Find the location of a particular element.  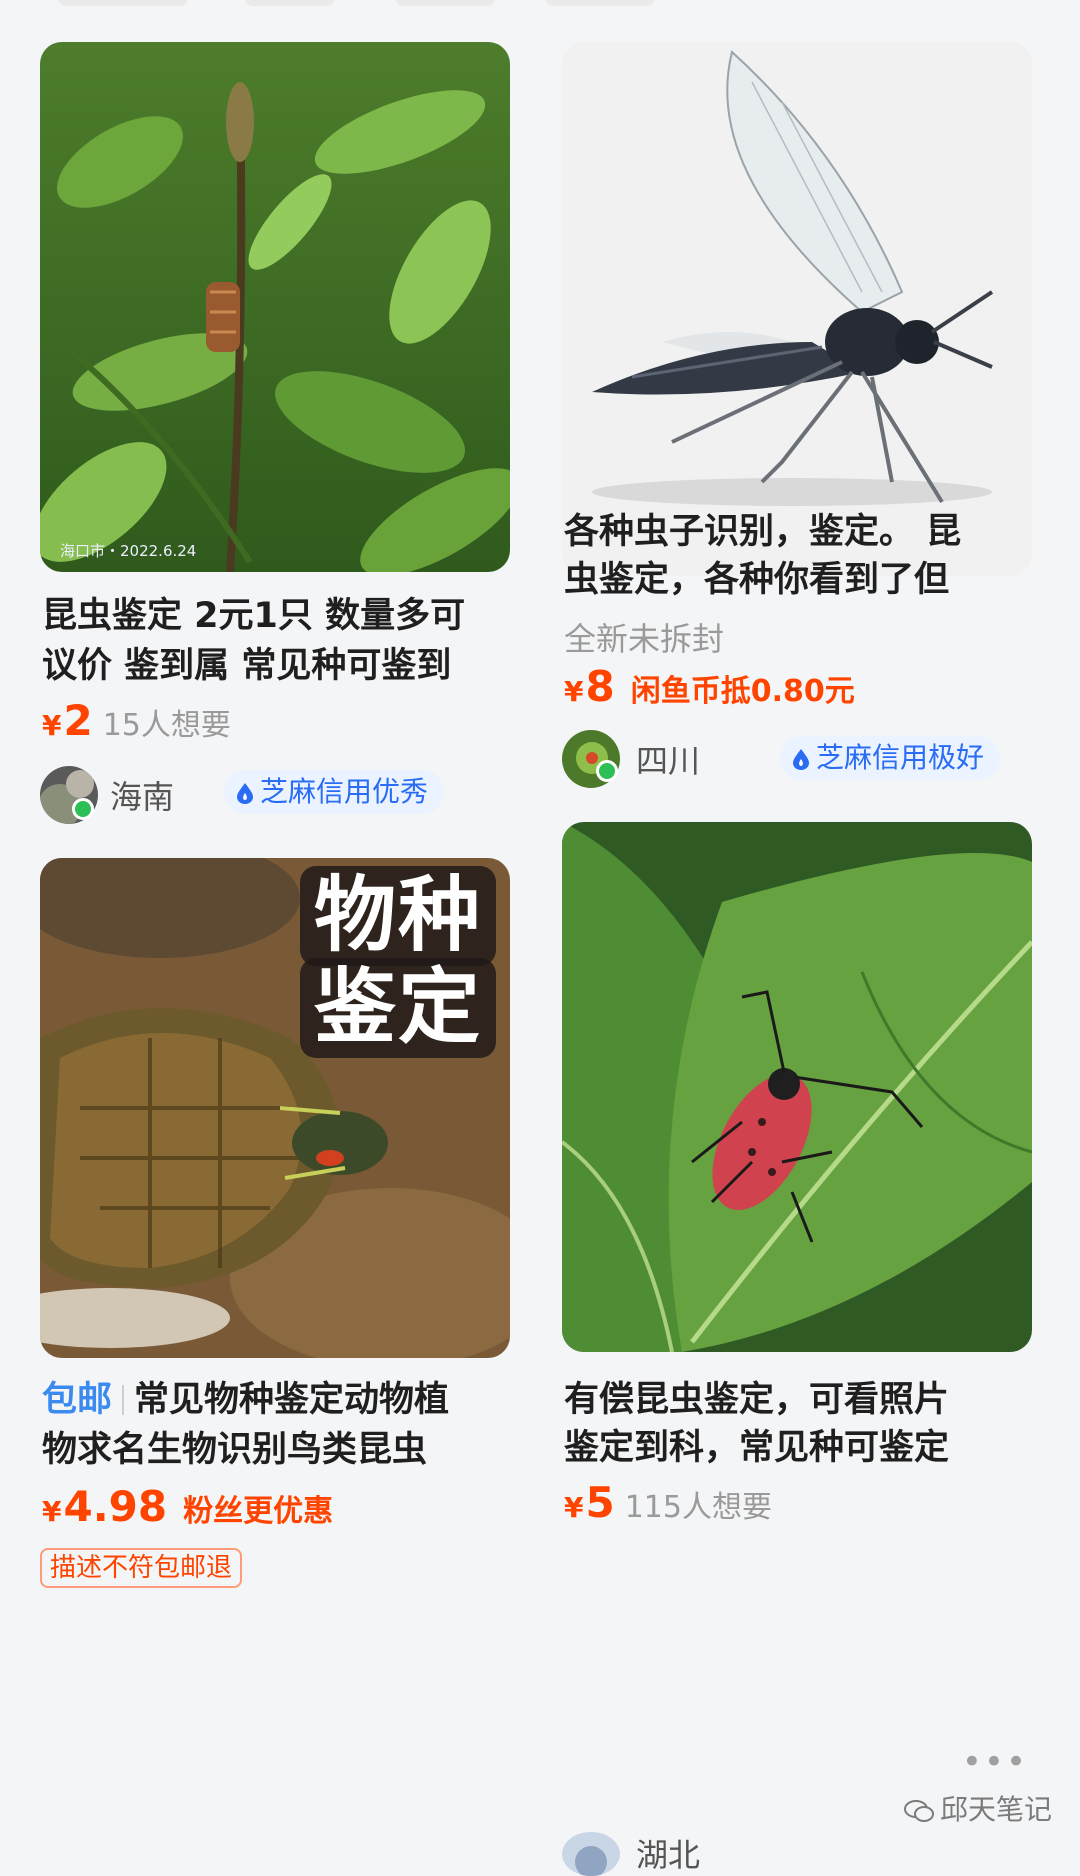

chat-bubble-icon is located at coordinates (918, 1811).